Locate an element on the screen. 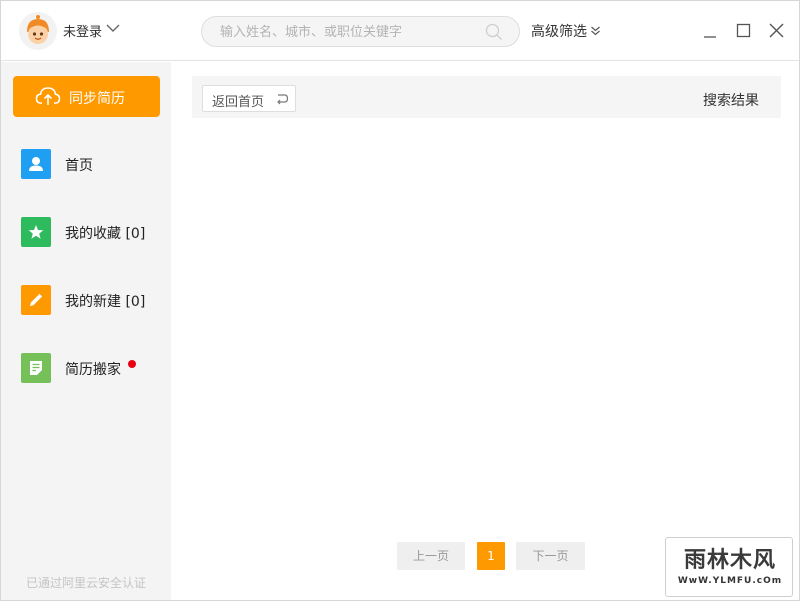  sidebar-item-home: 首页 is located at coordinates (86, 164).